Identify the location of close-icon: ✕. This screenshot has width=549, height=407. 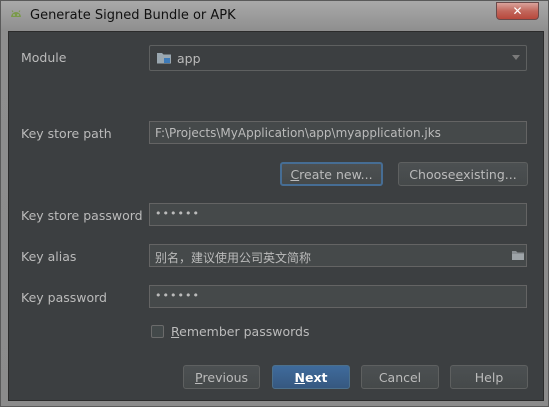
(517, 11).